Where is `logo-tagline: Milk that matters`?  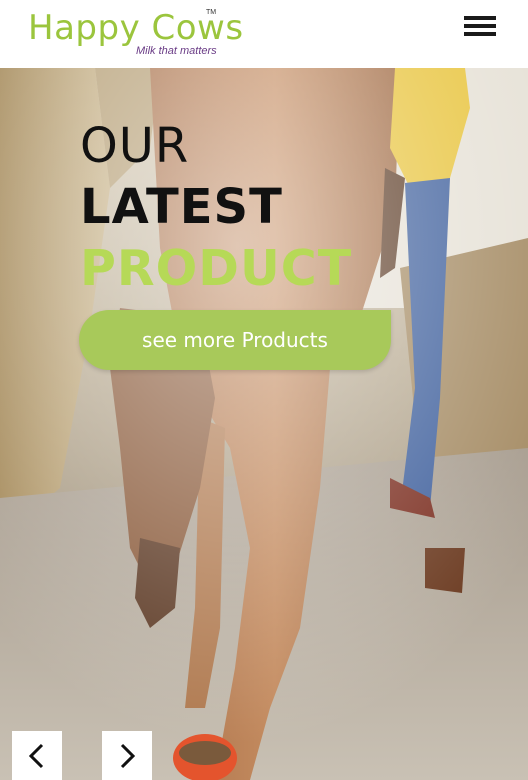 logo-tagline: Milk that matters is located at coordinates (176, 51).